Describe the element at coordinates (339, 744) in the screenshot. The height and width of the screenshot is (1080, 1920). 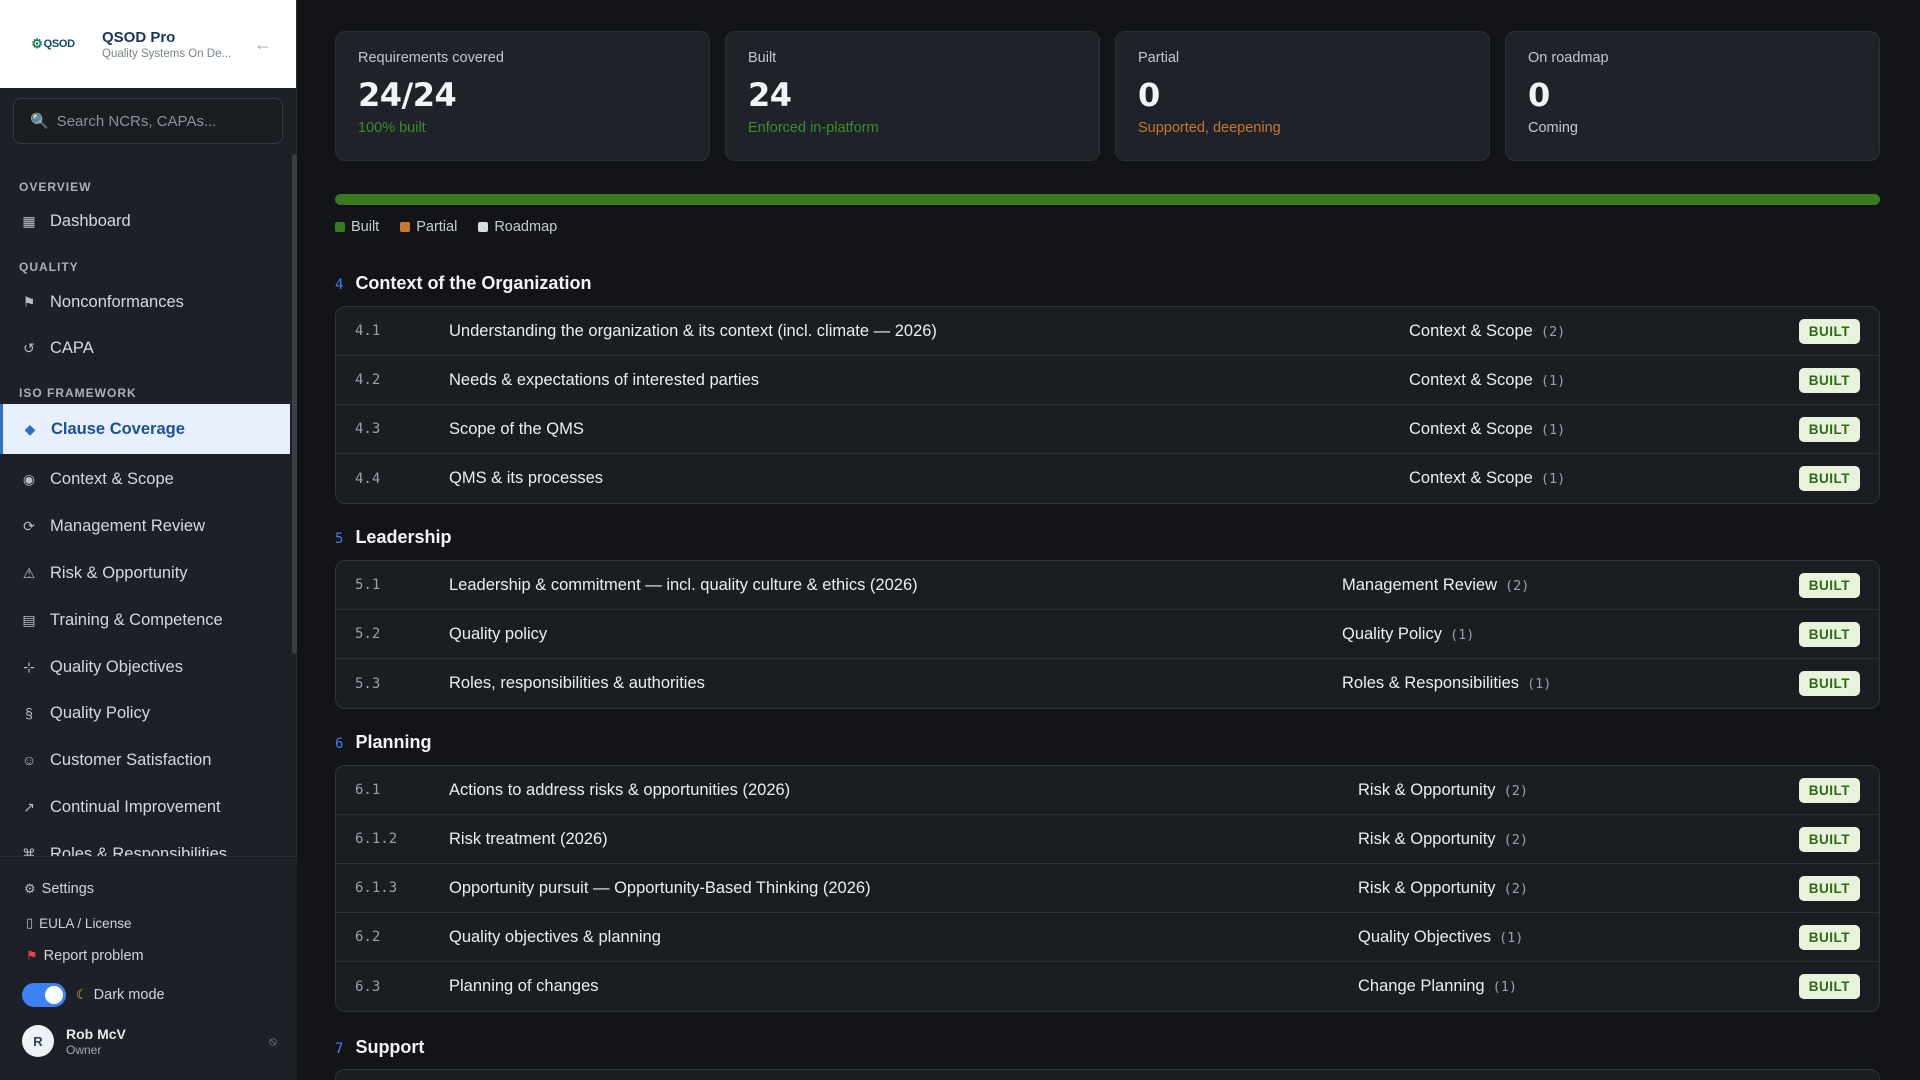
I see `group-number: 6` at that location.